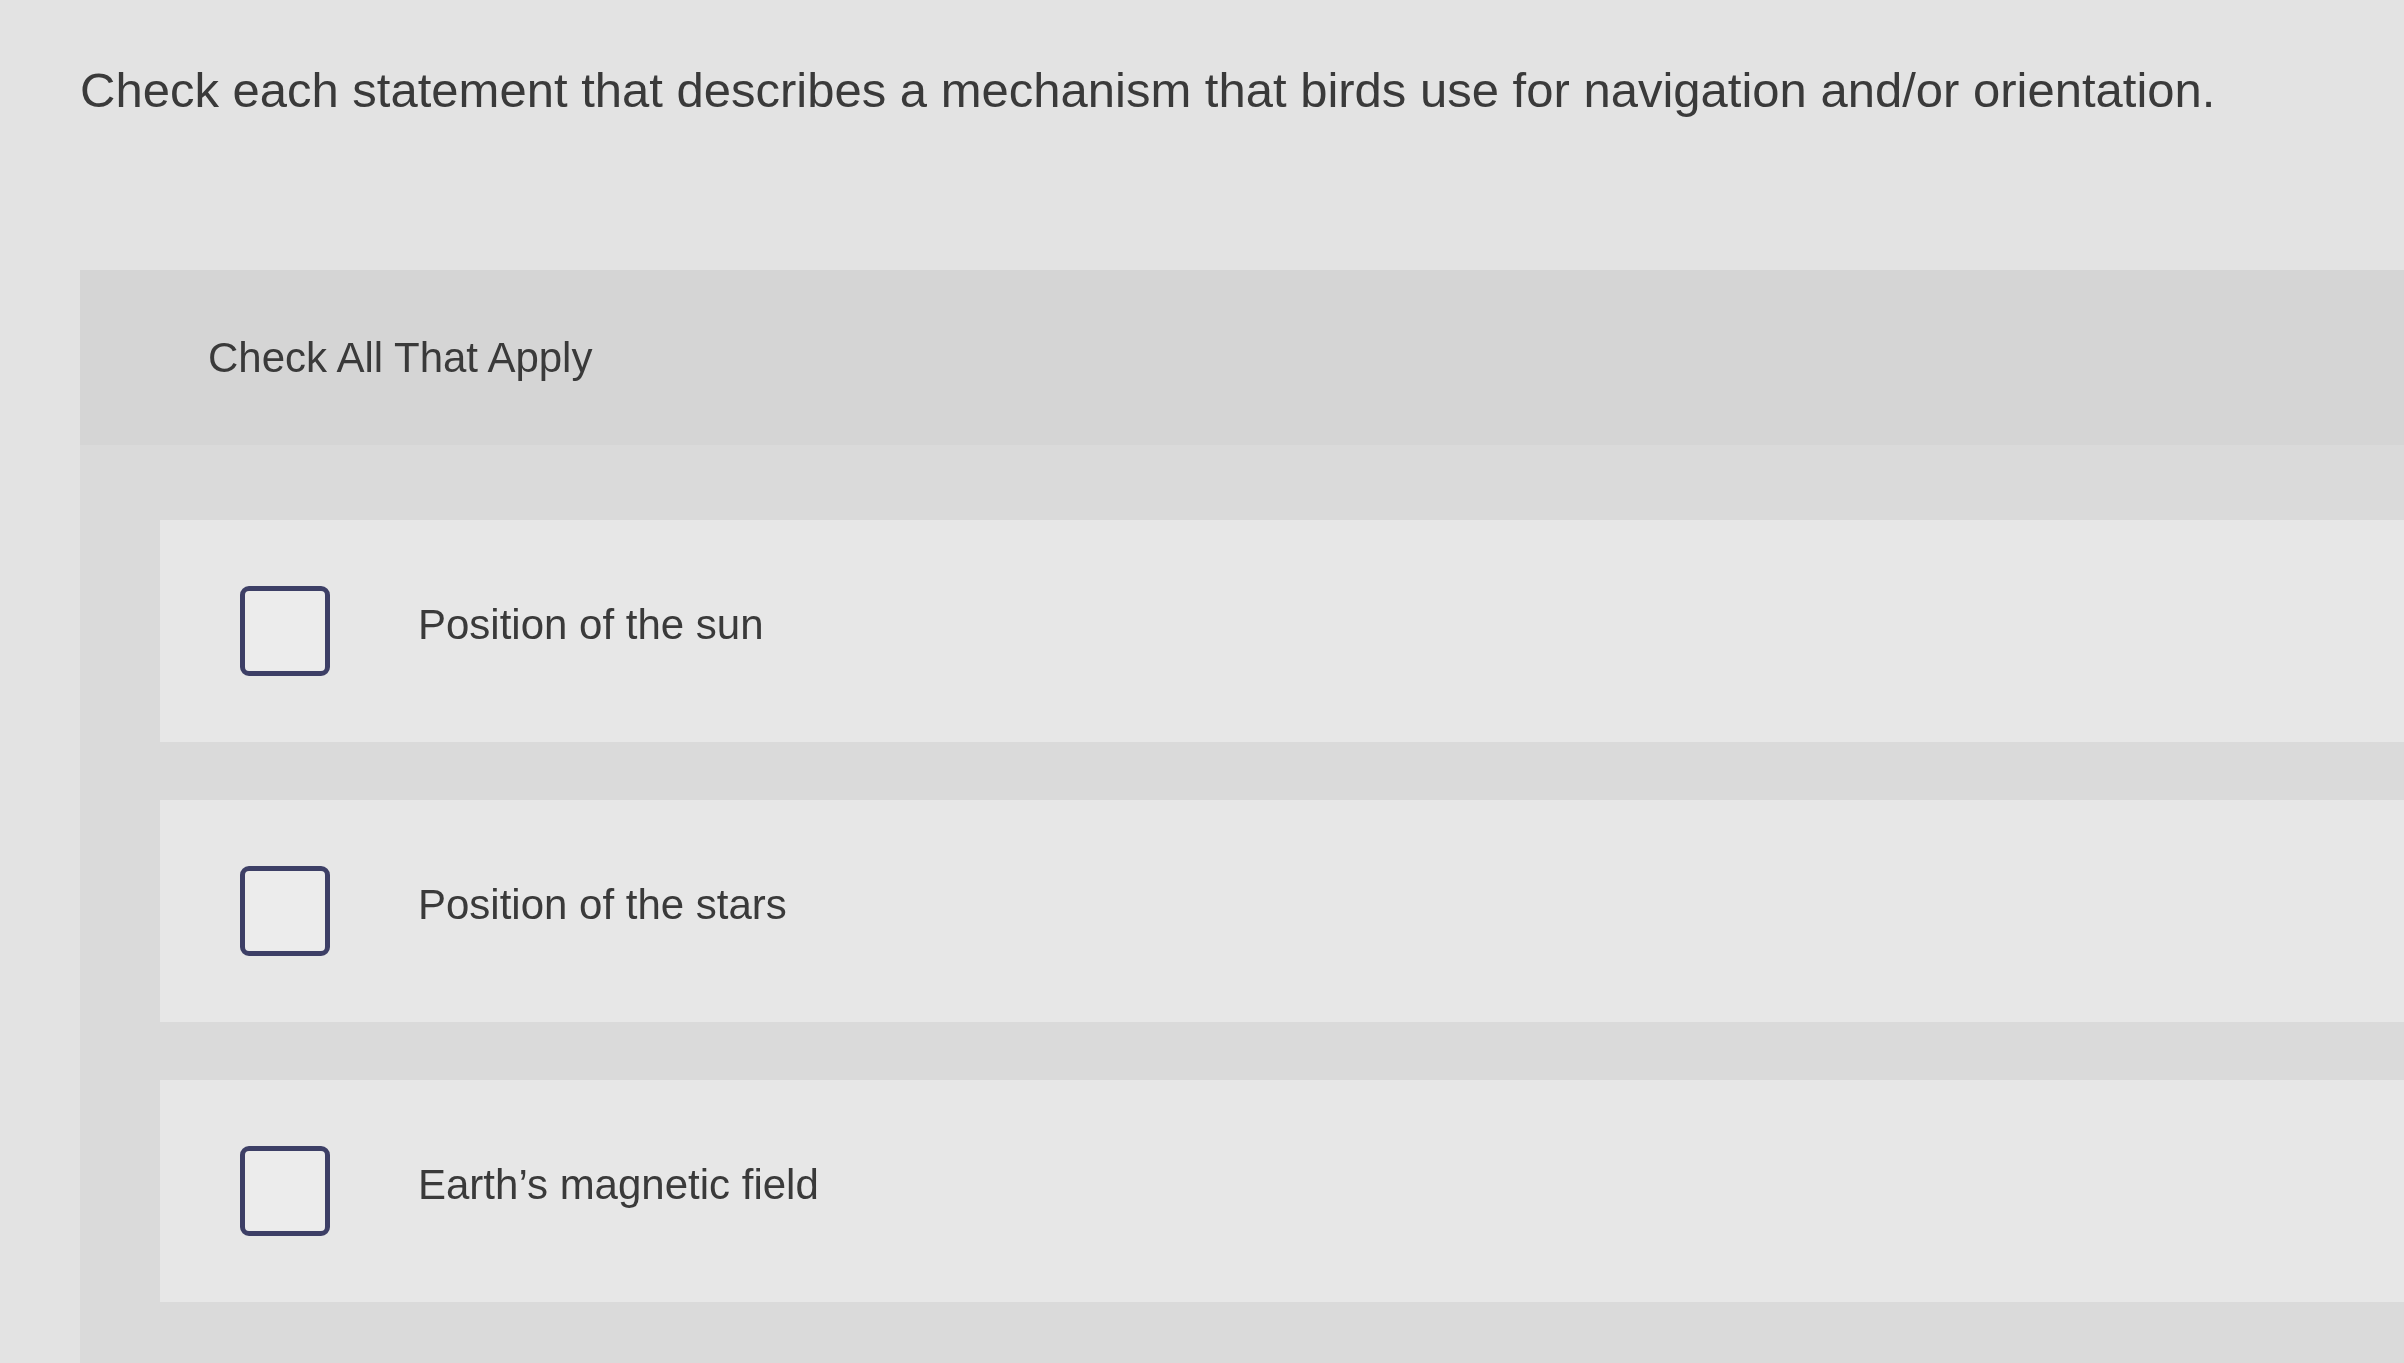  I want to click on option-label: Position of the stars, so click(602, 905).